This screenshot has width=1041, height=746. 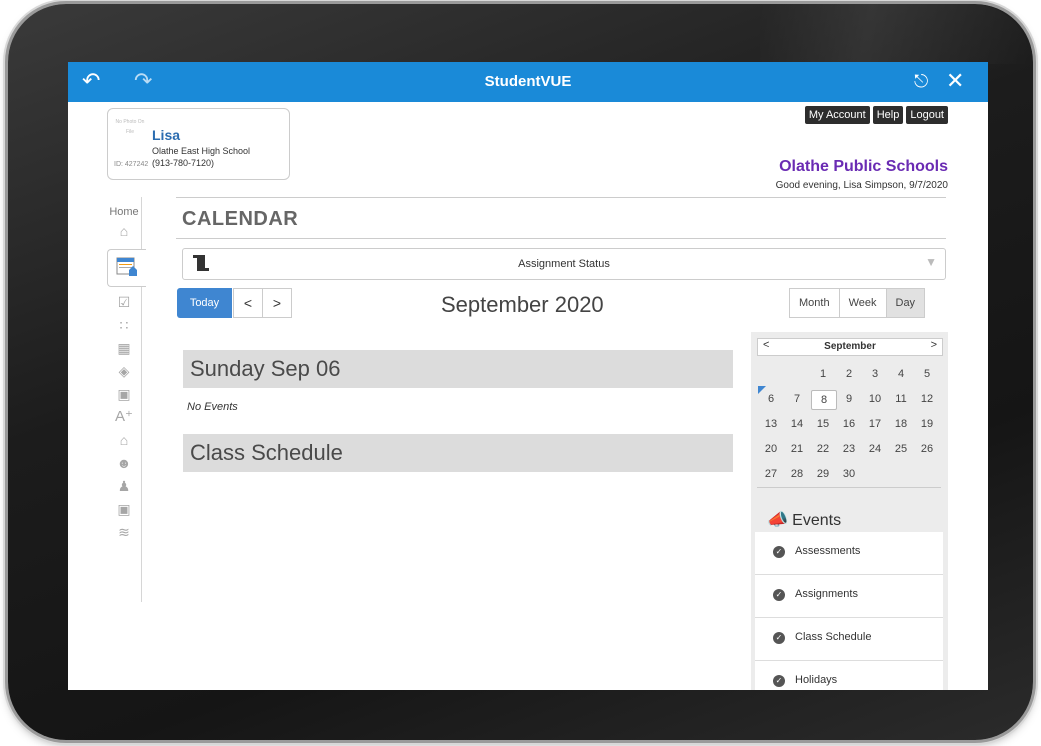 I want to click on assignment-status-bar: Assignment Status ▼, so click(x=564, y=264).